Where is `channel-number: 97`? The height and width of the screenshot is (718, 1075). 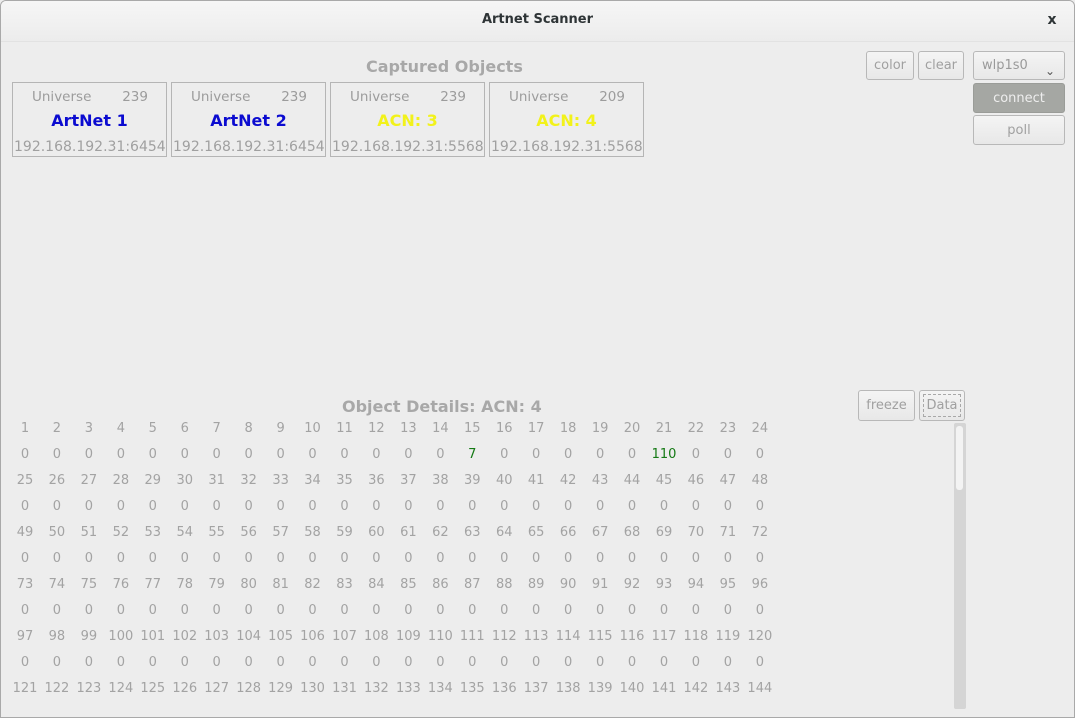
channel-number: 97 is located at coordinates (25, 636).